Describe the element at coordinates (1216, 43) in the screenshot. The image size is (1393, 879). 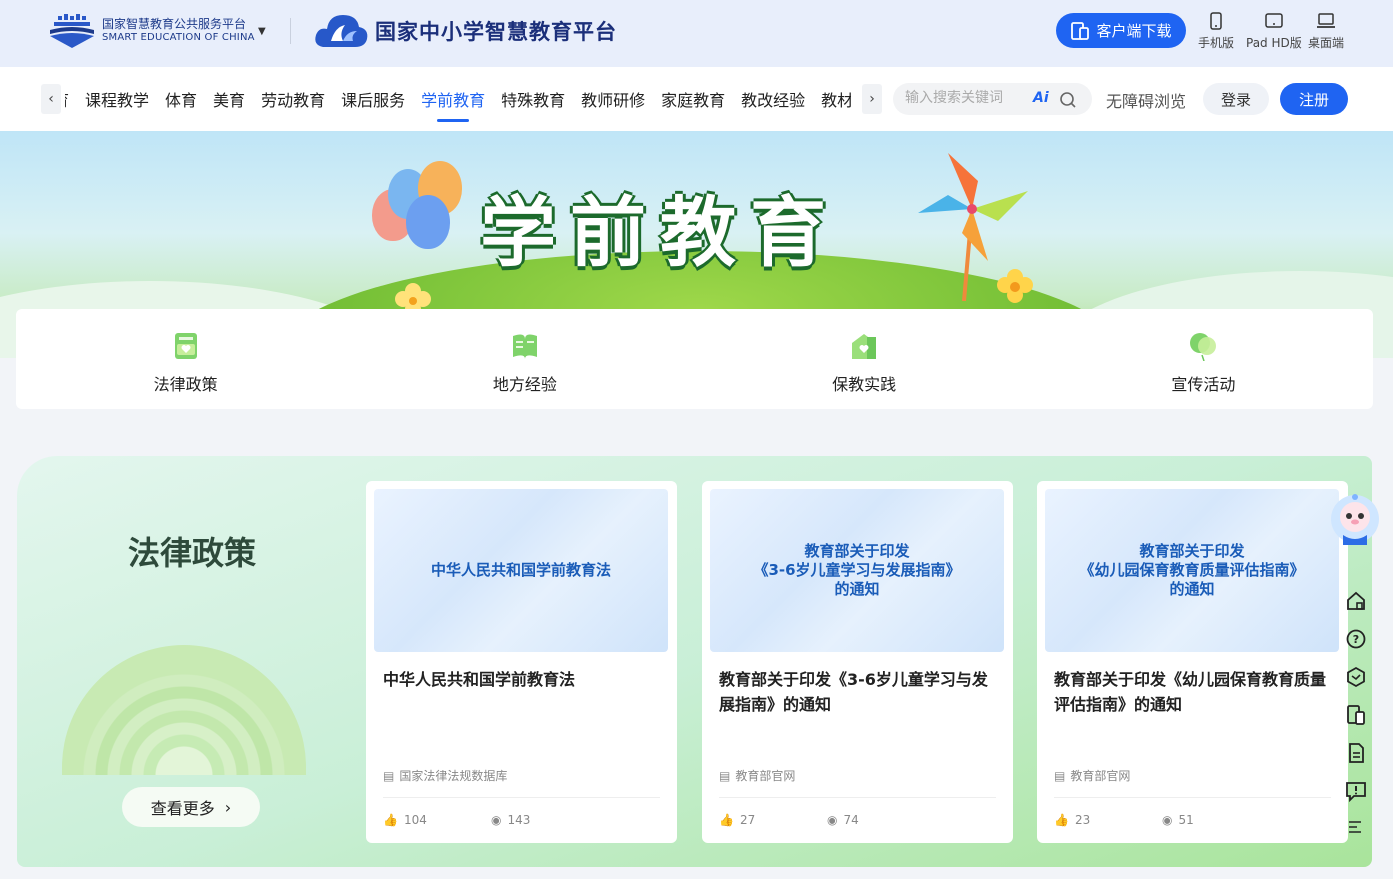
I see `mobile-version-label: 手机版` at that location.